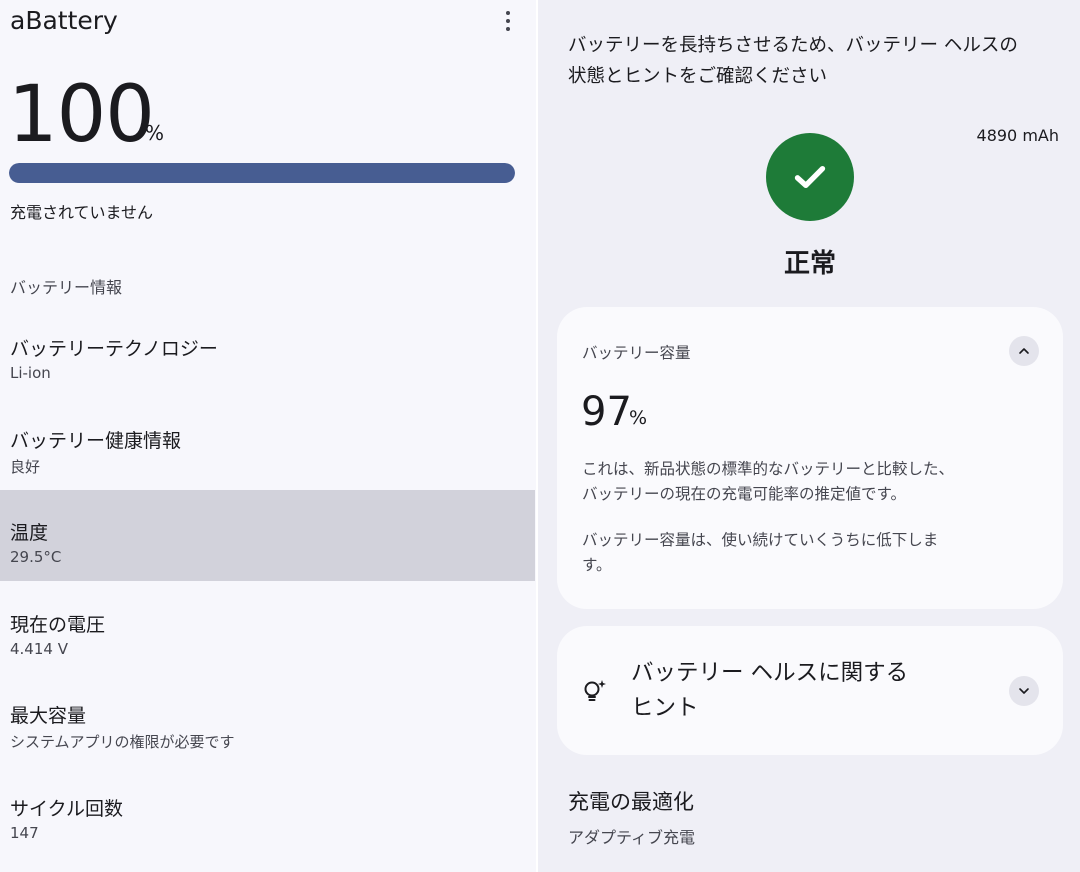  I want to click on health-status-badge, so click(810, 177).